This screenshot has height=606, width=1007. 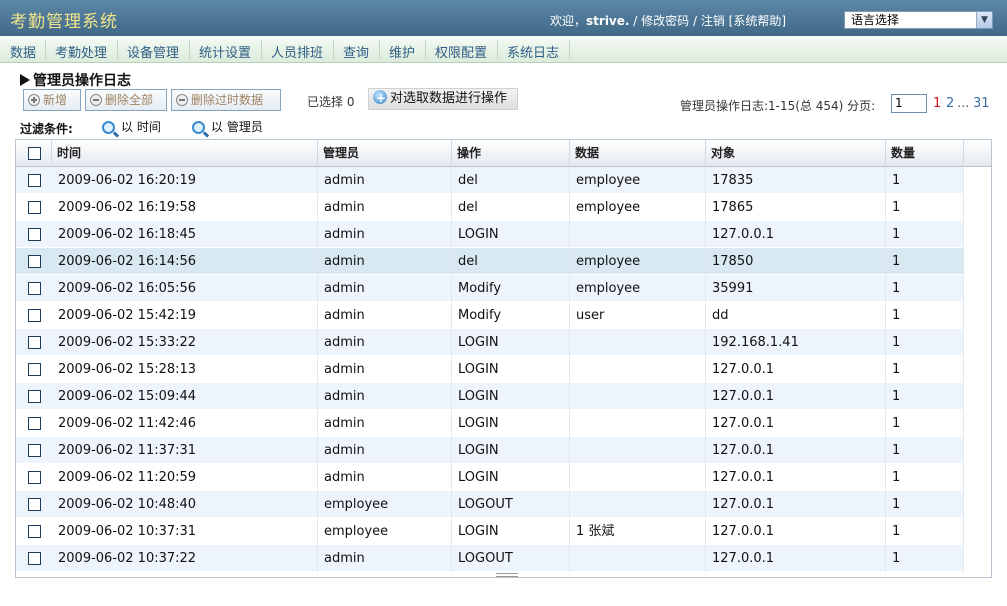 What do you see at coordinates (507, 575) in the screenshot?
I see `resize-grip-icon` at bounding box center [507, 575].